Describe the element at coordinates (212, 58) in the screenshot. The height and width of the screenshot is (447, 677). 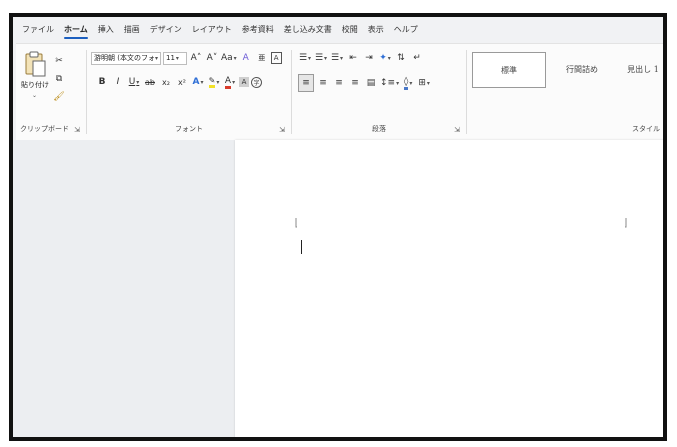
I see `shrink-font-button: A˅` at that location.